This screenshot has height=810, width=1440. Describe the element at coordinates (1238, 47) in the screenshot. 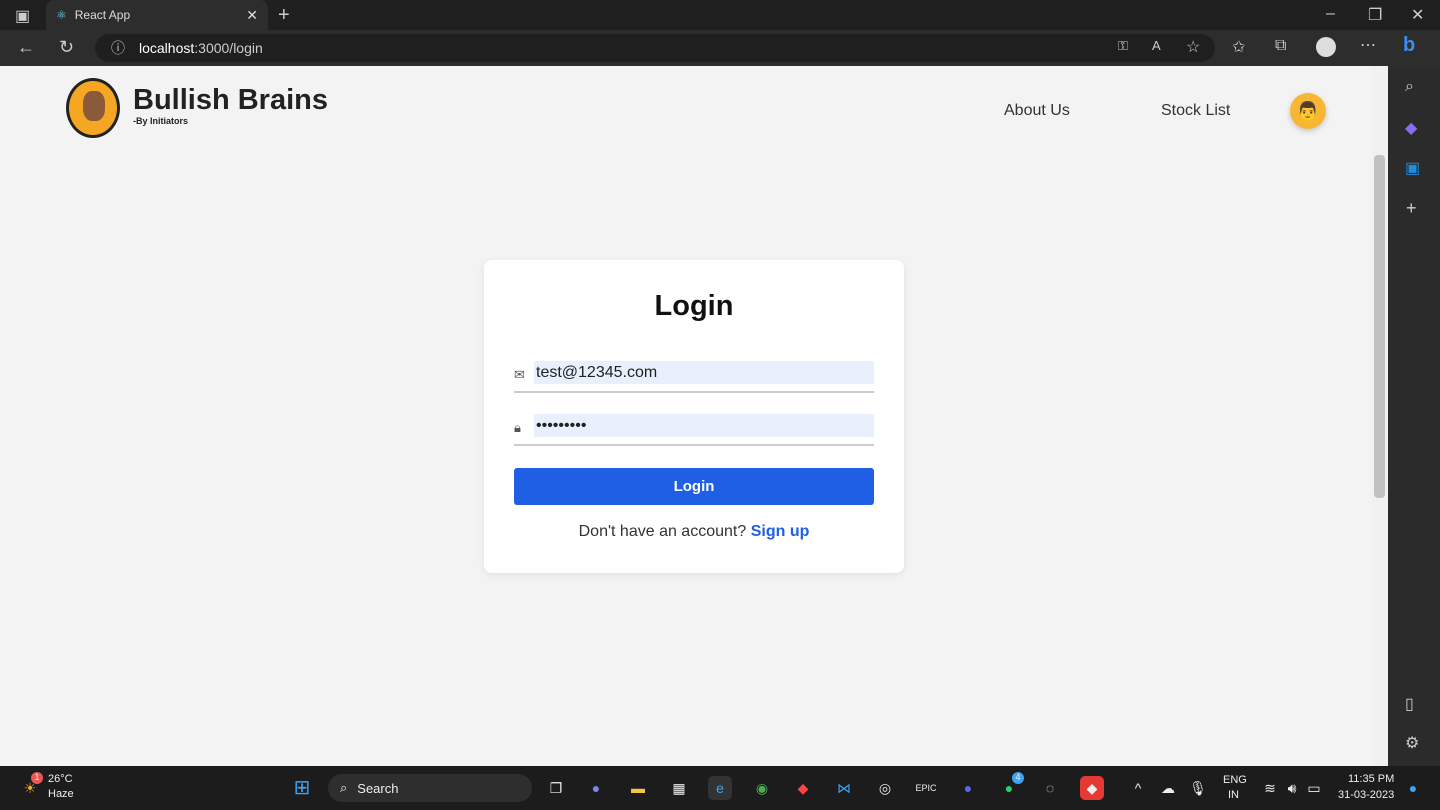

I see `favorites-icon: ✩` at that location.